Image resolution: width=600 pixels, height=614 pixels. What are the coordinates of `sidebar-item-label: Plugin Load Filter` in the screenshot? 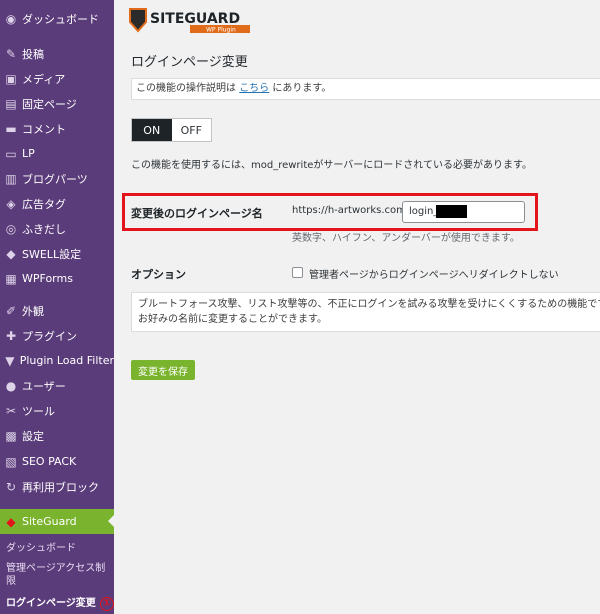 It's located at (66, 360).